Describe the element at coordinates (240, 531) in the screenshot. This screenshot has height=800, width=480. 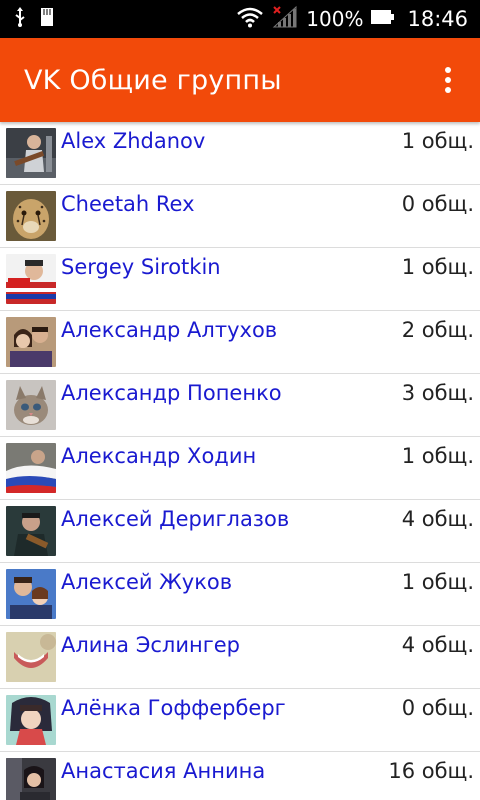
I see `contact-row: Алексей Дериглазов 4 общ.` at that location.